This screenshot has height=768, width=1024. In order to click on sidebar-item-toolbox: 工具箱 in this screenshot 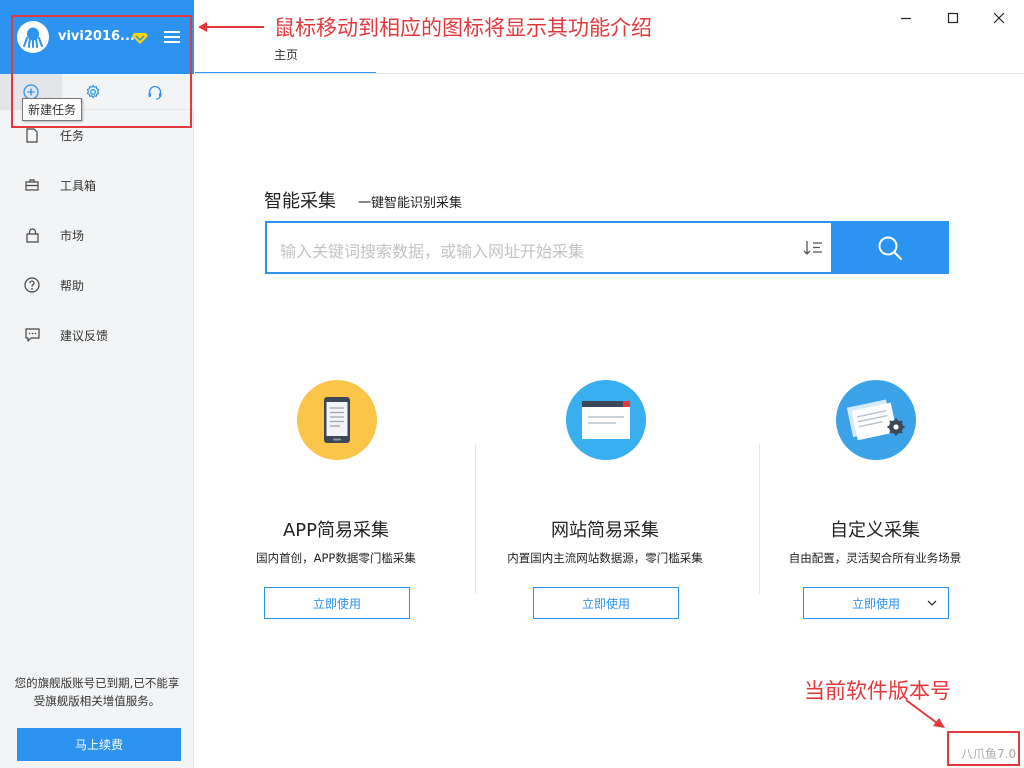, I will do `click(97, 185)`.